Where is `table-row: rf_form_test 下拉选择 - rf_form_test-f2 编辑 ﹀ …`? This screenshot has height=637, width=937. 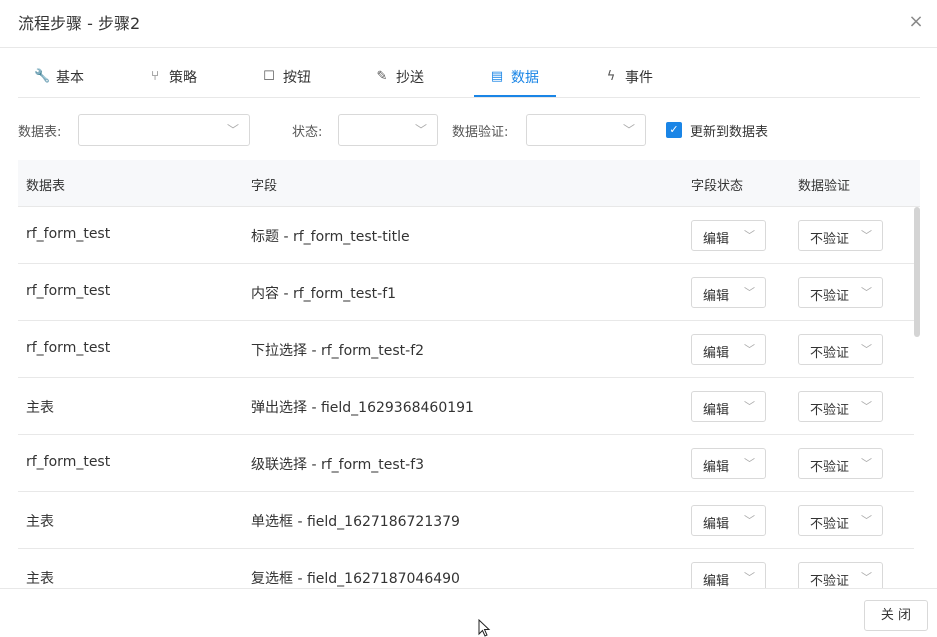
table-row: rf_form_test 下拉选择 - rf_form_test-f2 编辑 ﹀ … is located at coordinates (466, 349).